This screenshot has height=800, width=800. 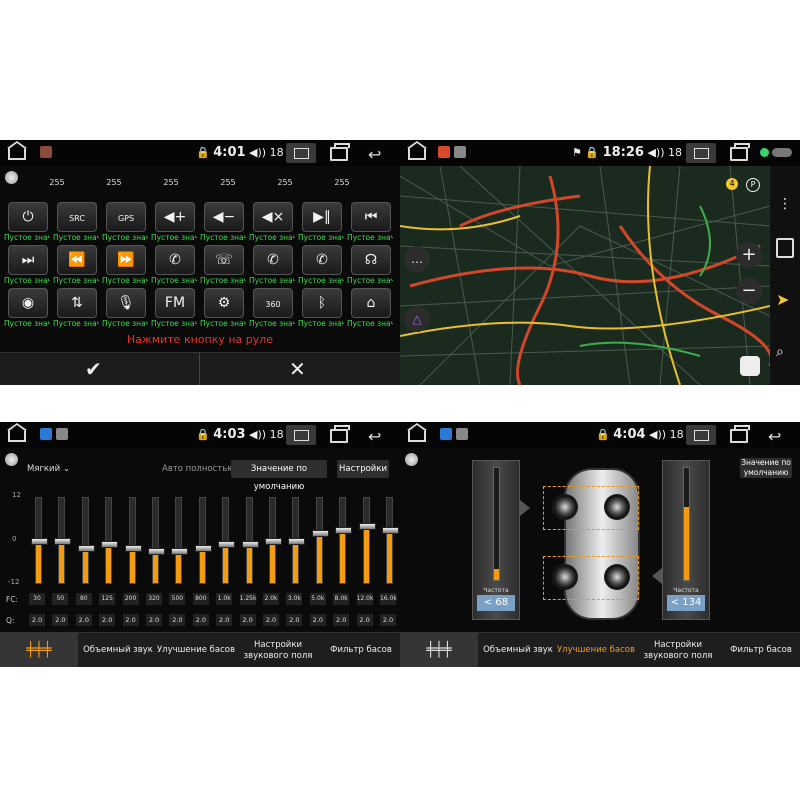 I want to click on zoom-in-button: +, so click(x=749, y=255).